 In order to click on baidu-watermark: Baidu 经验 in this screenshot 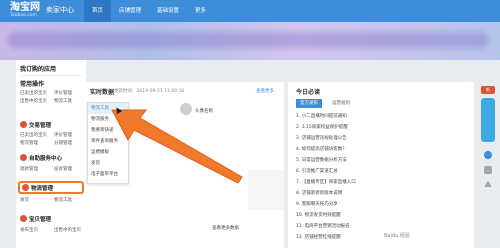, I will do `click(397, 236)`.